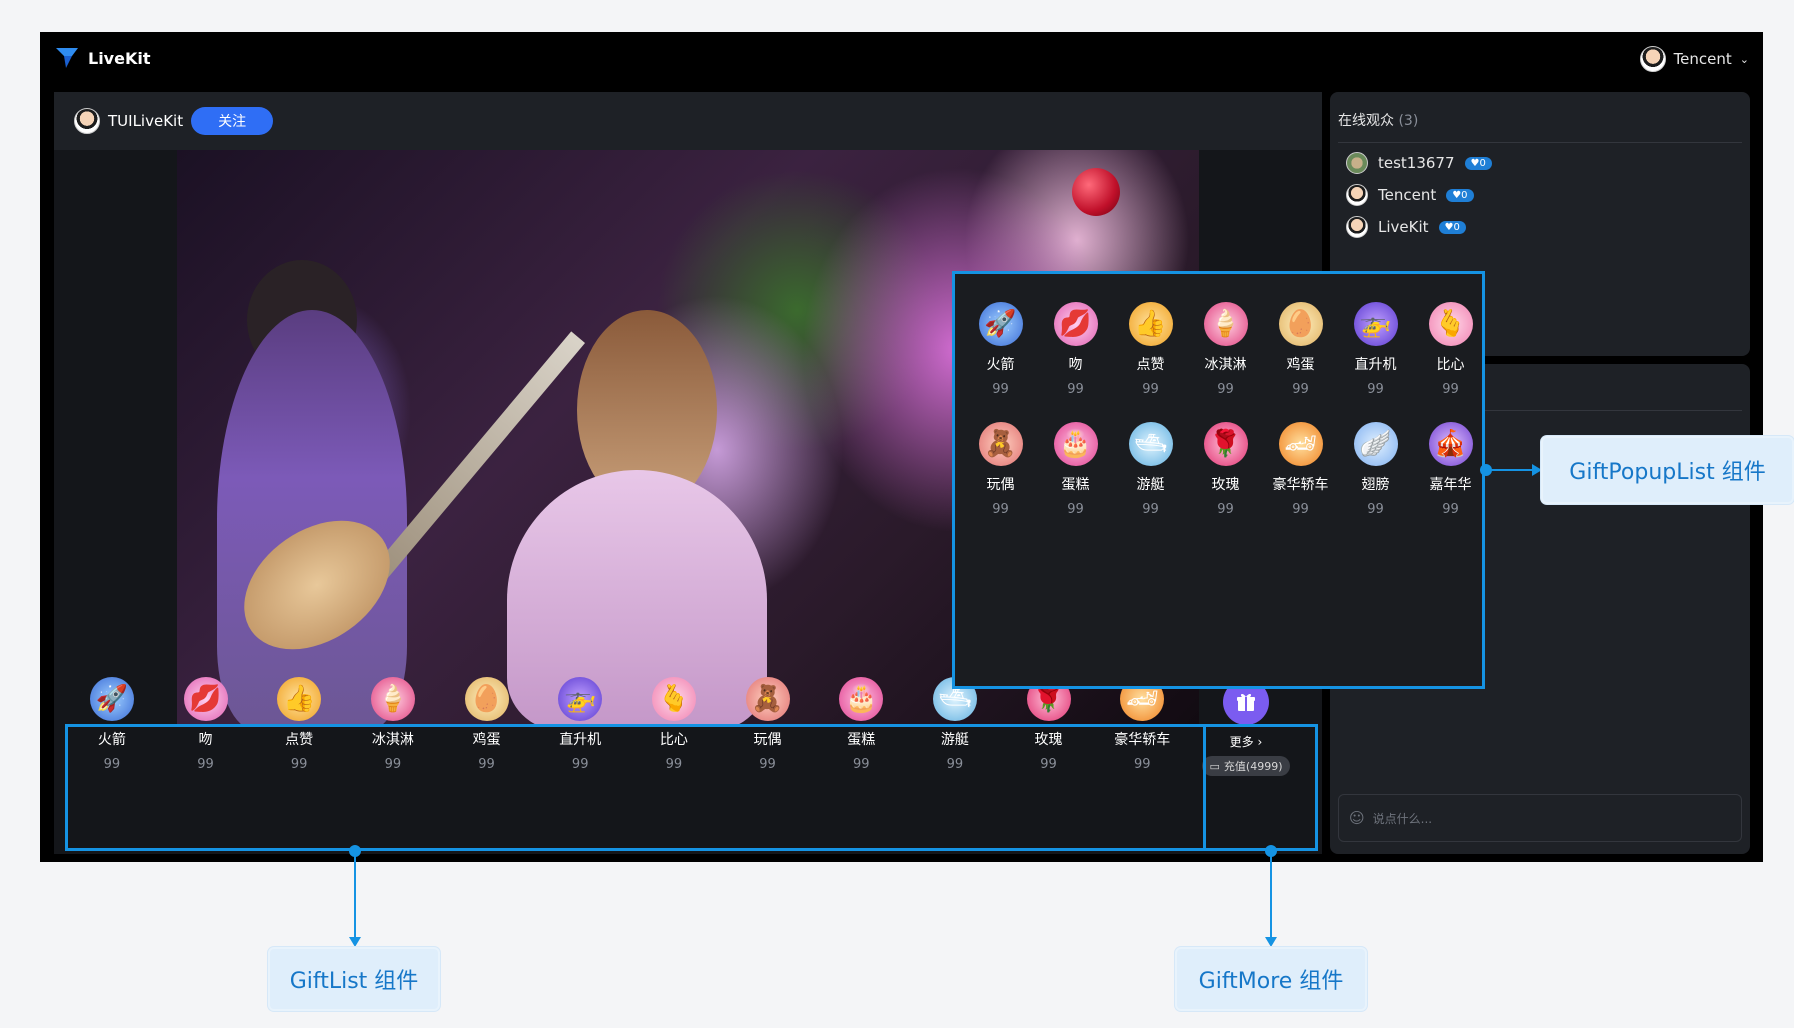 Image resolution: width=1794 pixels, height=1028 pixels. I want to click on viewer-item: test13677 ♥0, so click(1419, 163).